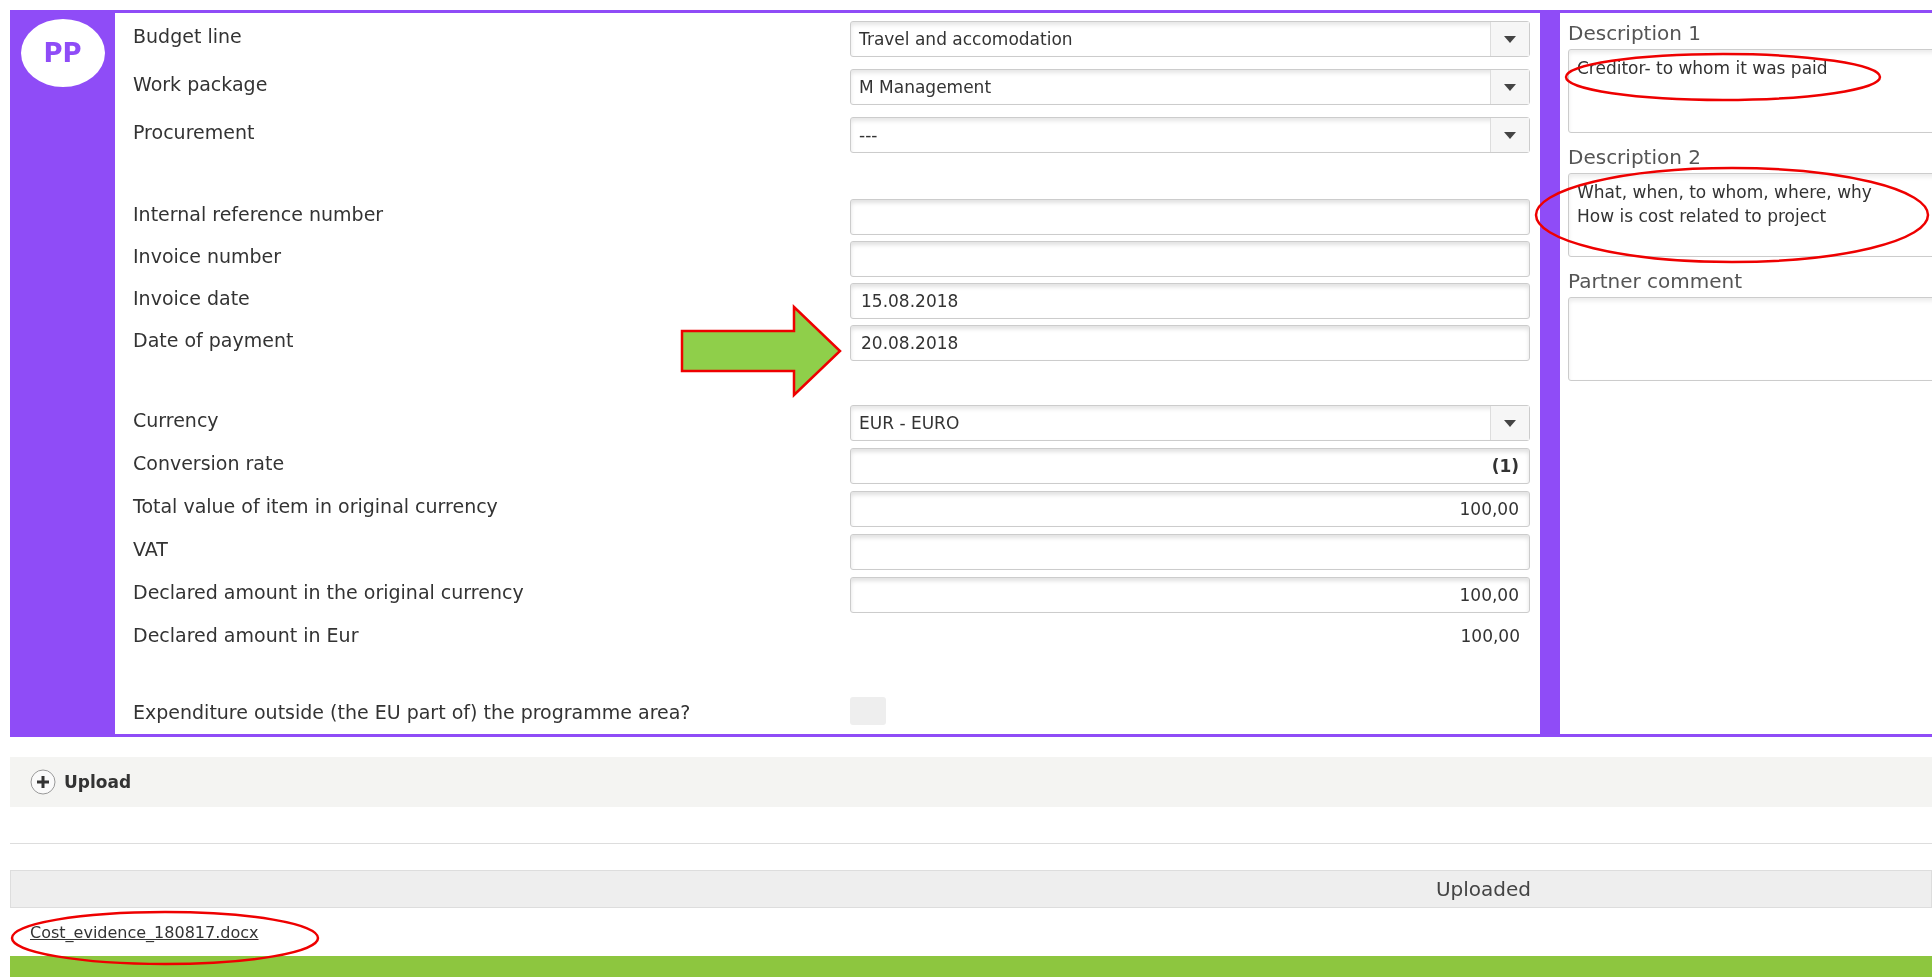 The height and width of the screenshot is (977, 1932). What do you see at coordinates (1190, 423) in the screenshot?
I see `dropdown: EUR - EURO` at bounding box center [1190, 423].